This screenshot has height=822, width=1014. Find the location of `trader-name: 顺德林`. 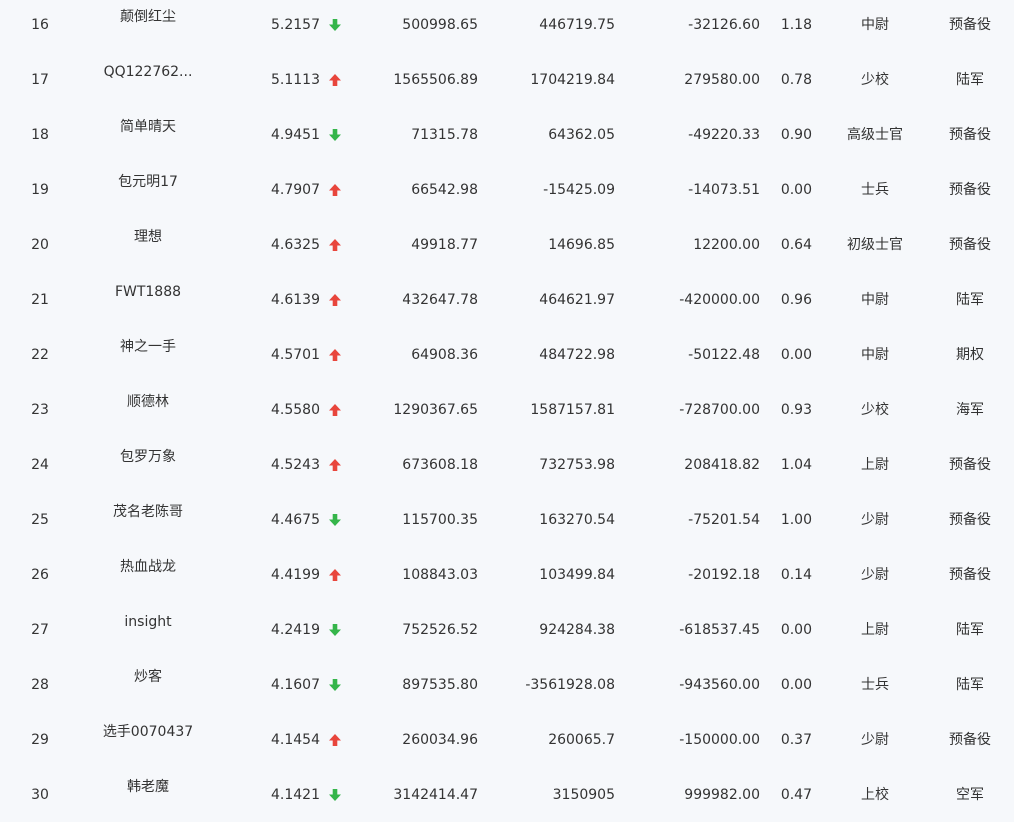

trader-name: 顺德林 is located at coordinates (148, 402).